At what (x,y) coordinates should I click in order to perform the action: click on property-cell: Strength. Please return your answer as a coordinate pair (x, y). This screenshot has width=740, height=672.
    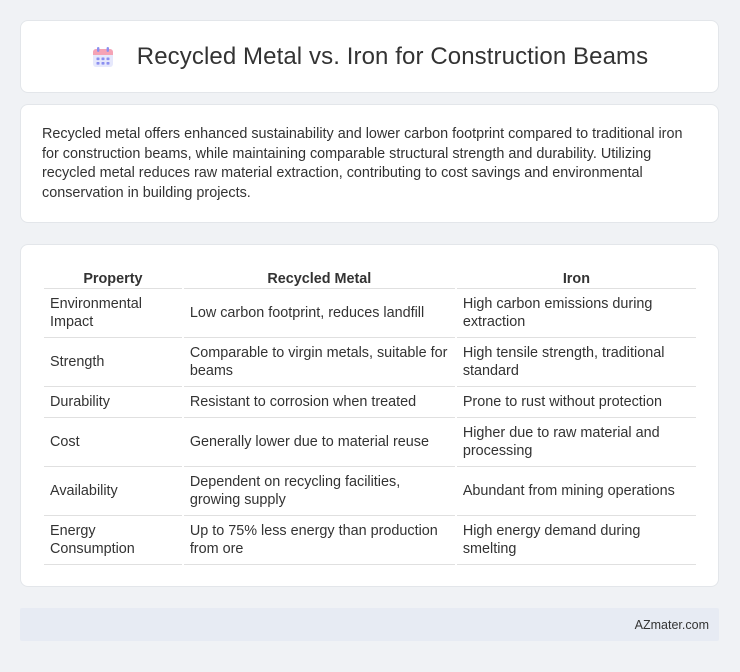
    Looking at the image, I should click on (113, 362).